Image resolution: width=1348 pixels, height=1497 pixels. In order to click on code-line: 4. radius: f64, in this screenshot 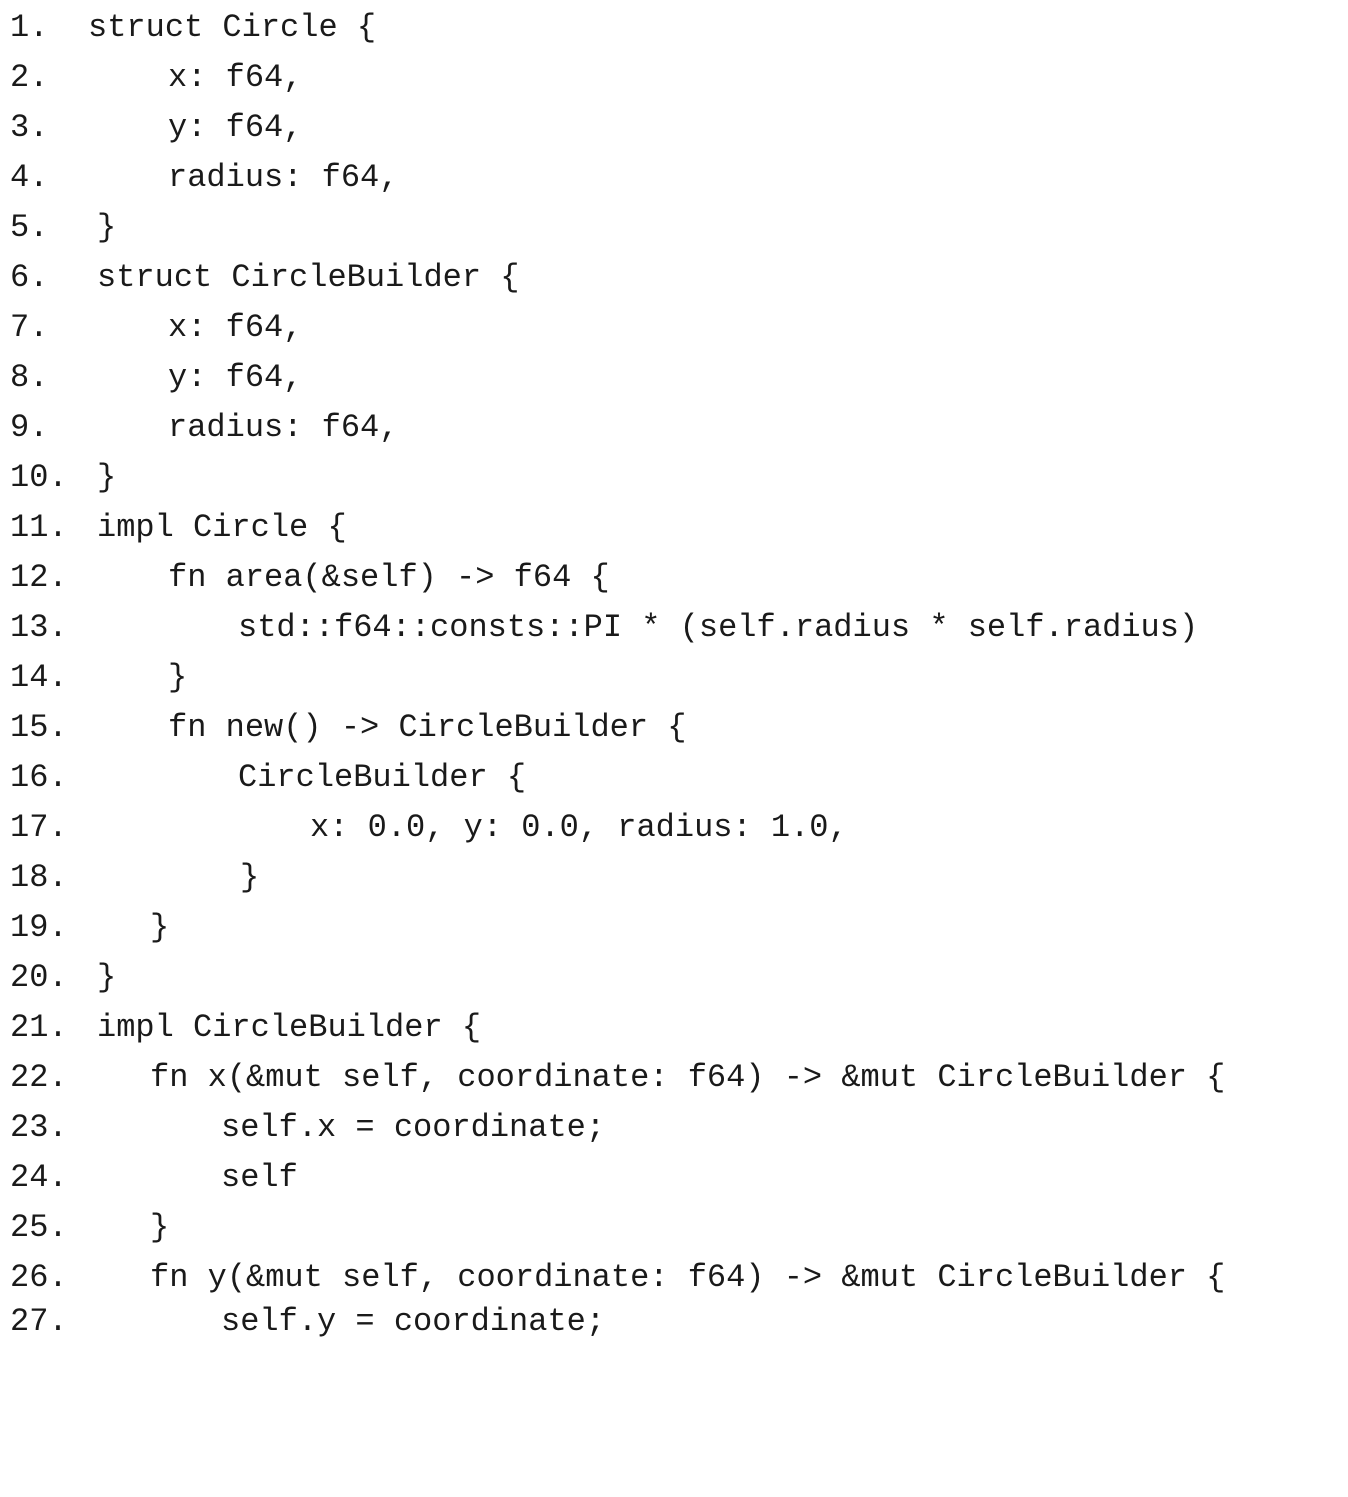, I will do `click(199, 178)`.